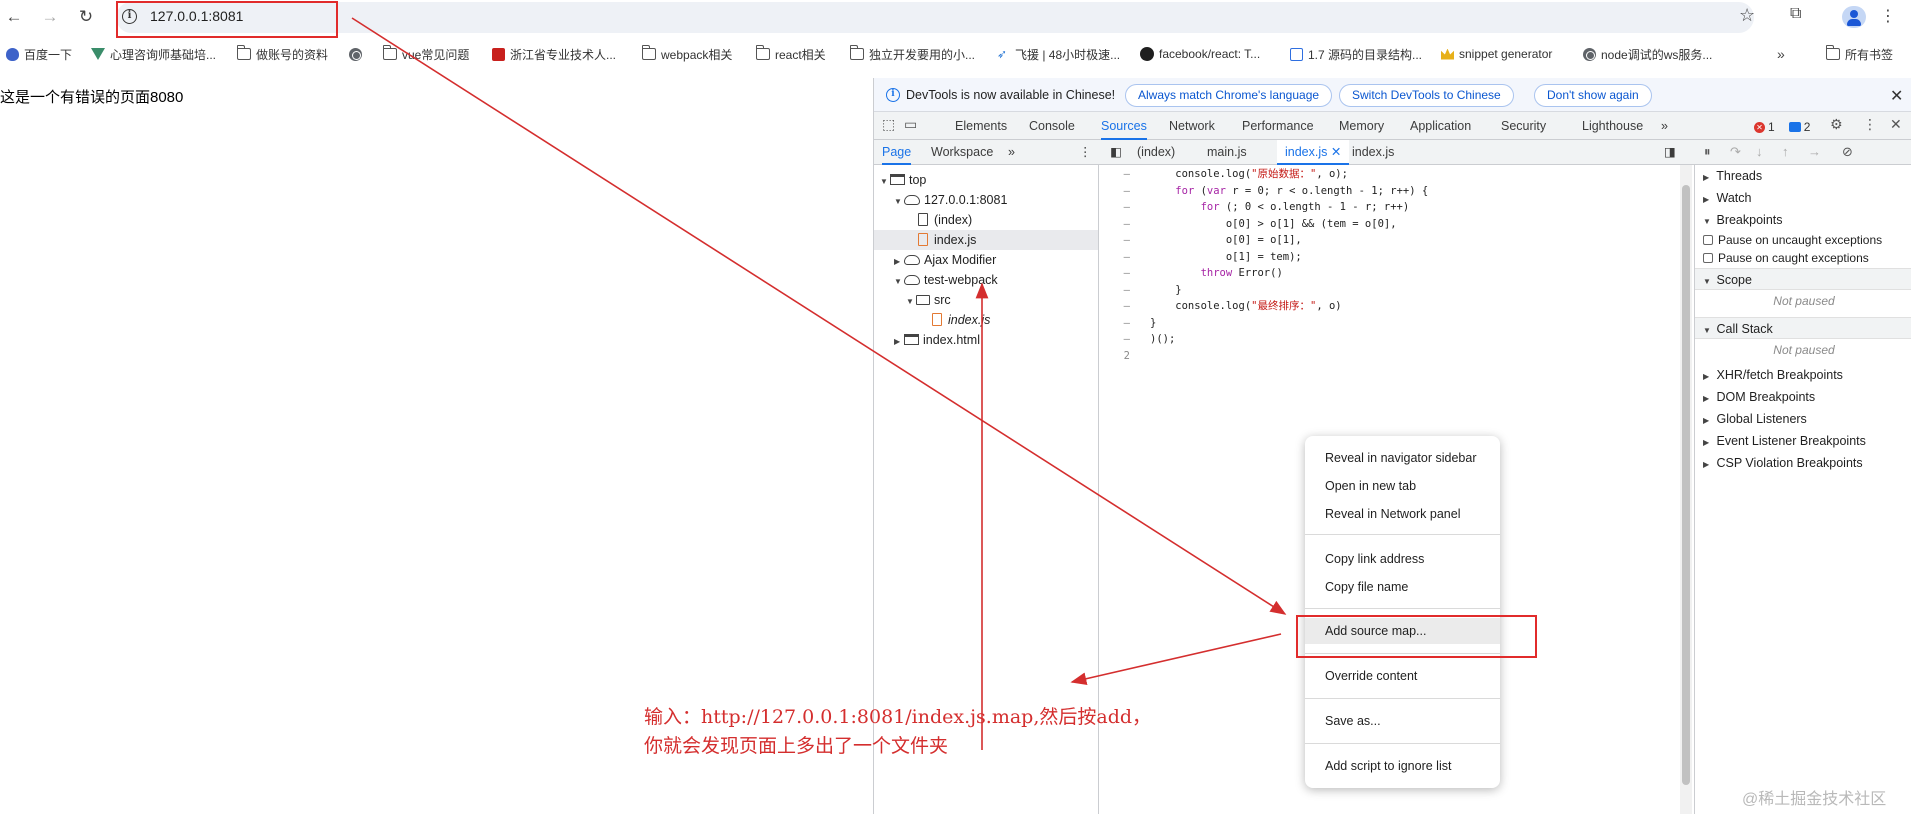 The image size is (1911, 814). What do you see at coordinates (981, 126) in the screenshot?
I see `tab-elements: Elements` at bounding box center [981, 126].